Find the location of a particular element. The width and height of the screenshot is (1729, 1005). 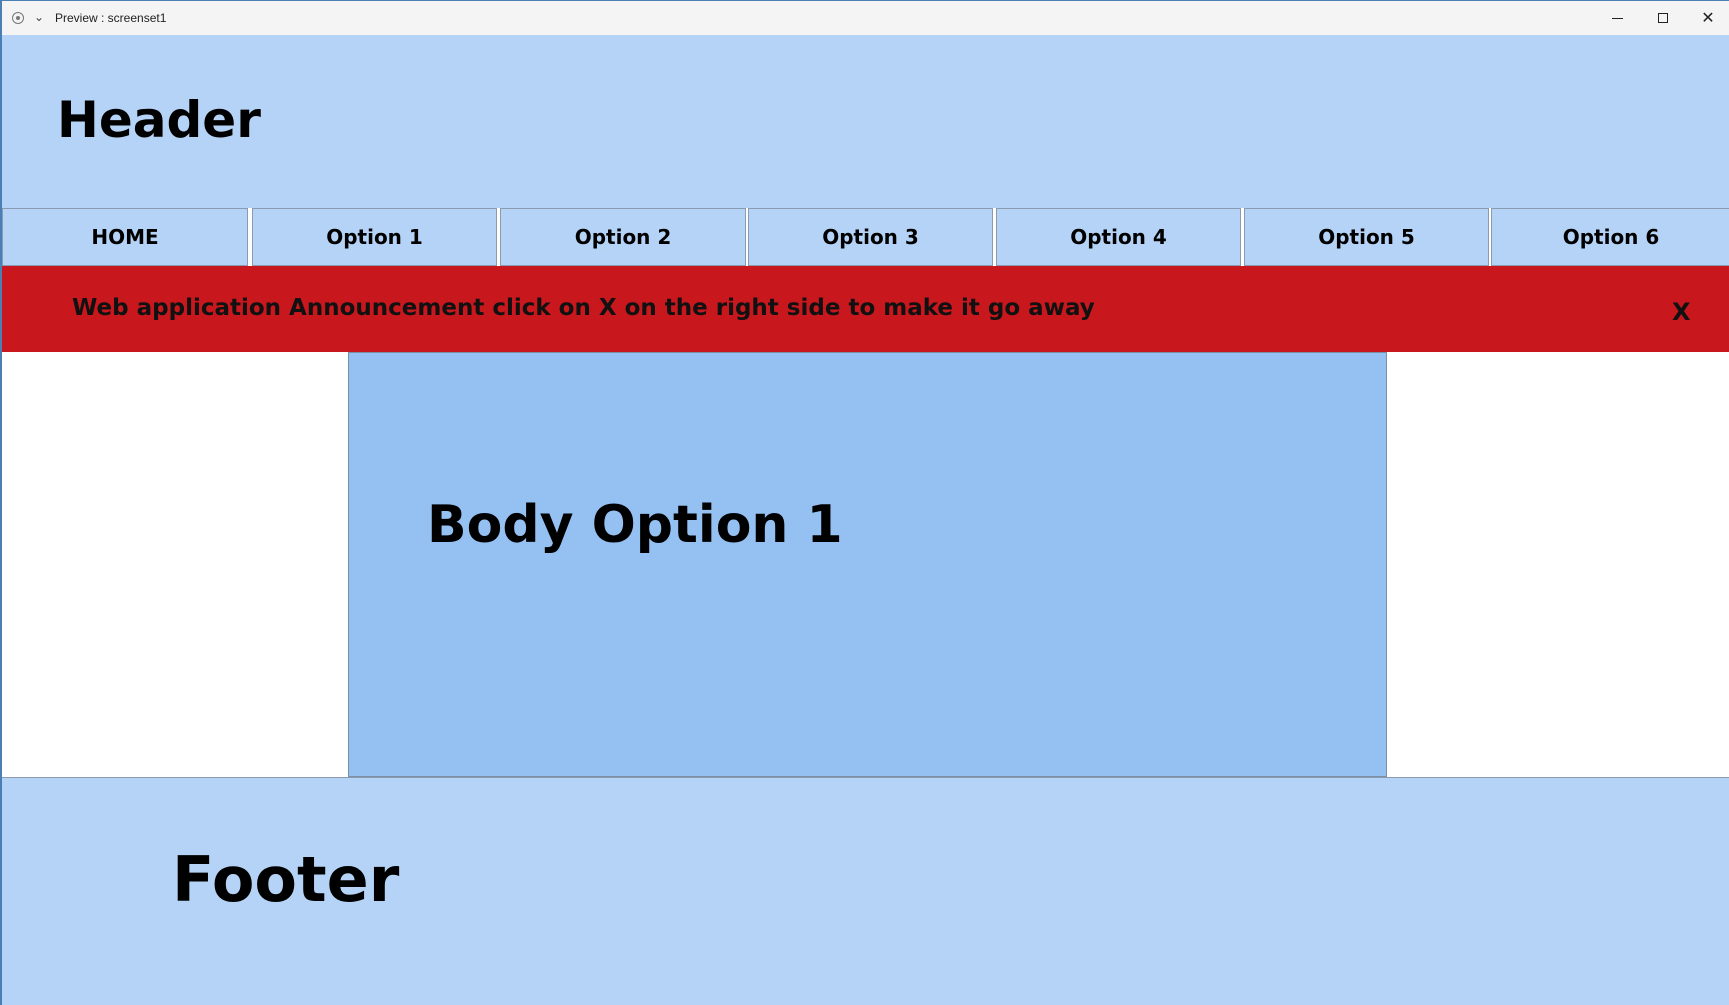

maximize-icon is located at coordinates (1663, 18).